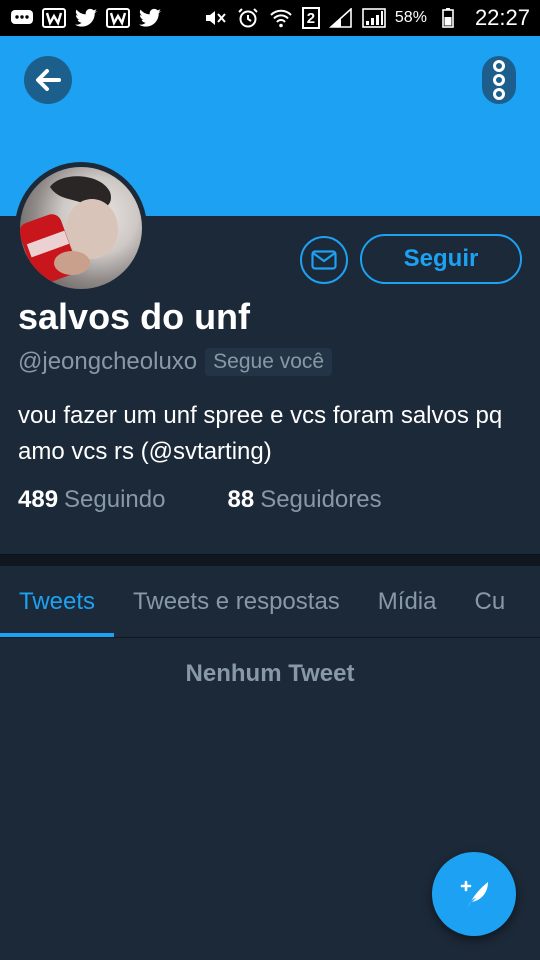 The image size is (540, 960). Describe the element at coordinates (69, 230) in the screenshot. I see `avatar-image` at that location.